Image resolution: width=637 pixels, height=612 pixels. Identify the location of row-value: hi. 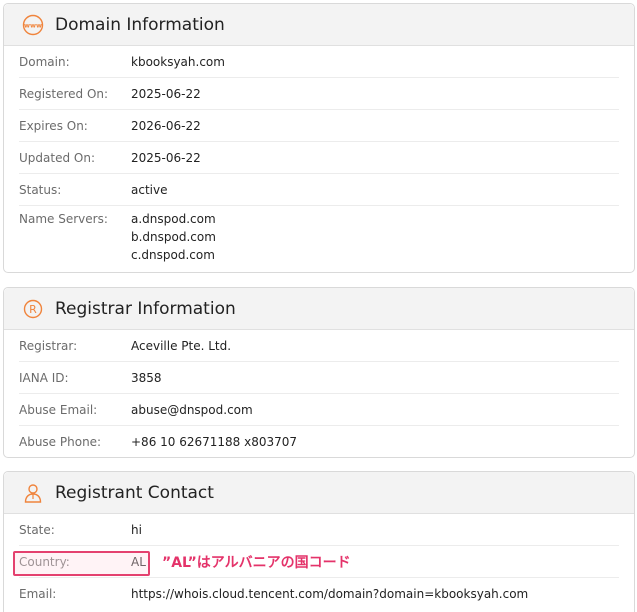
(136, 529).